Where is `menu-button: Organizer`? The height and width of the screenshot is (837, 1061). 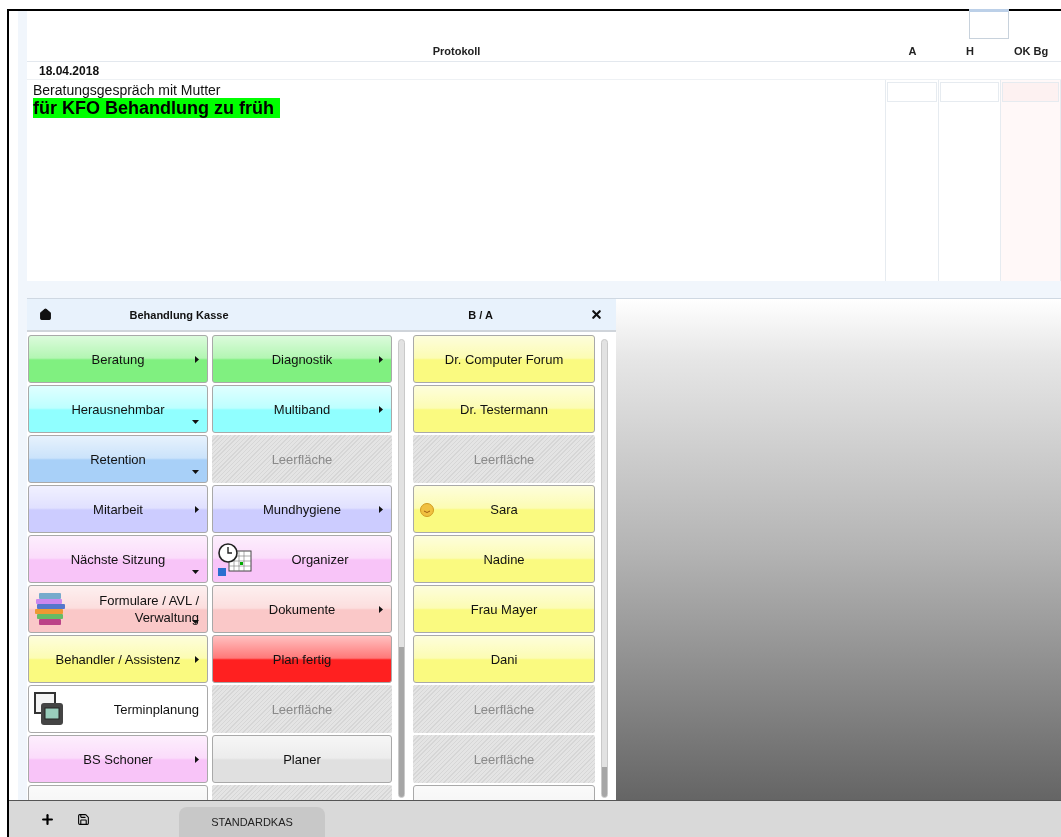 menu-button: Organizer is located at coordinates (302, 559).